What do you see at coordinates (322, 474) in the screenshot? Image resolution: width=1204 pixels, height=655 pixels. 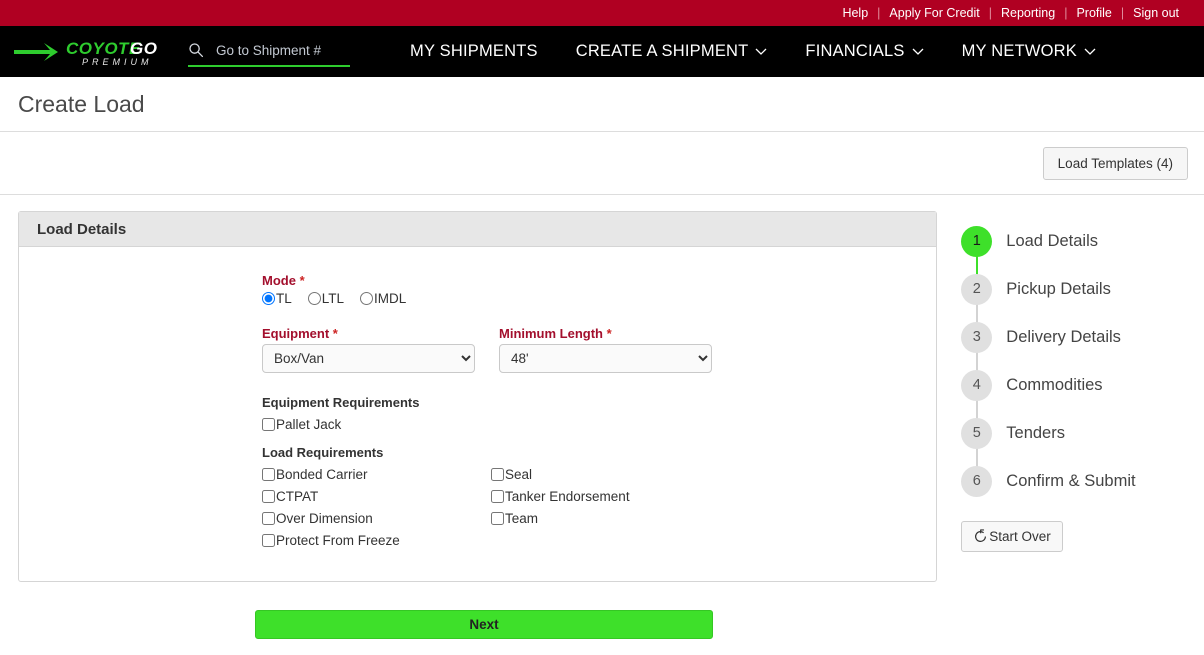 I see `checkbox-label: Bonded Carrier` at bounding box center [322, 474].